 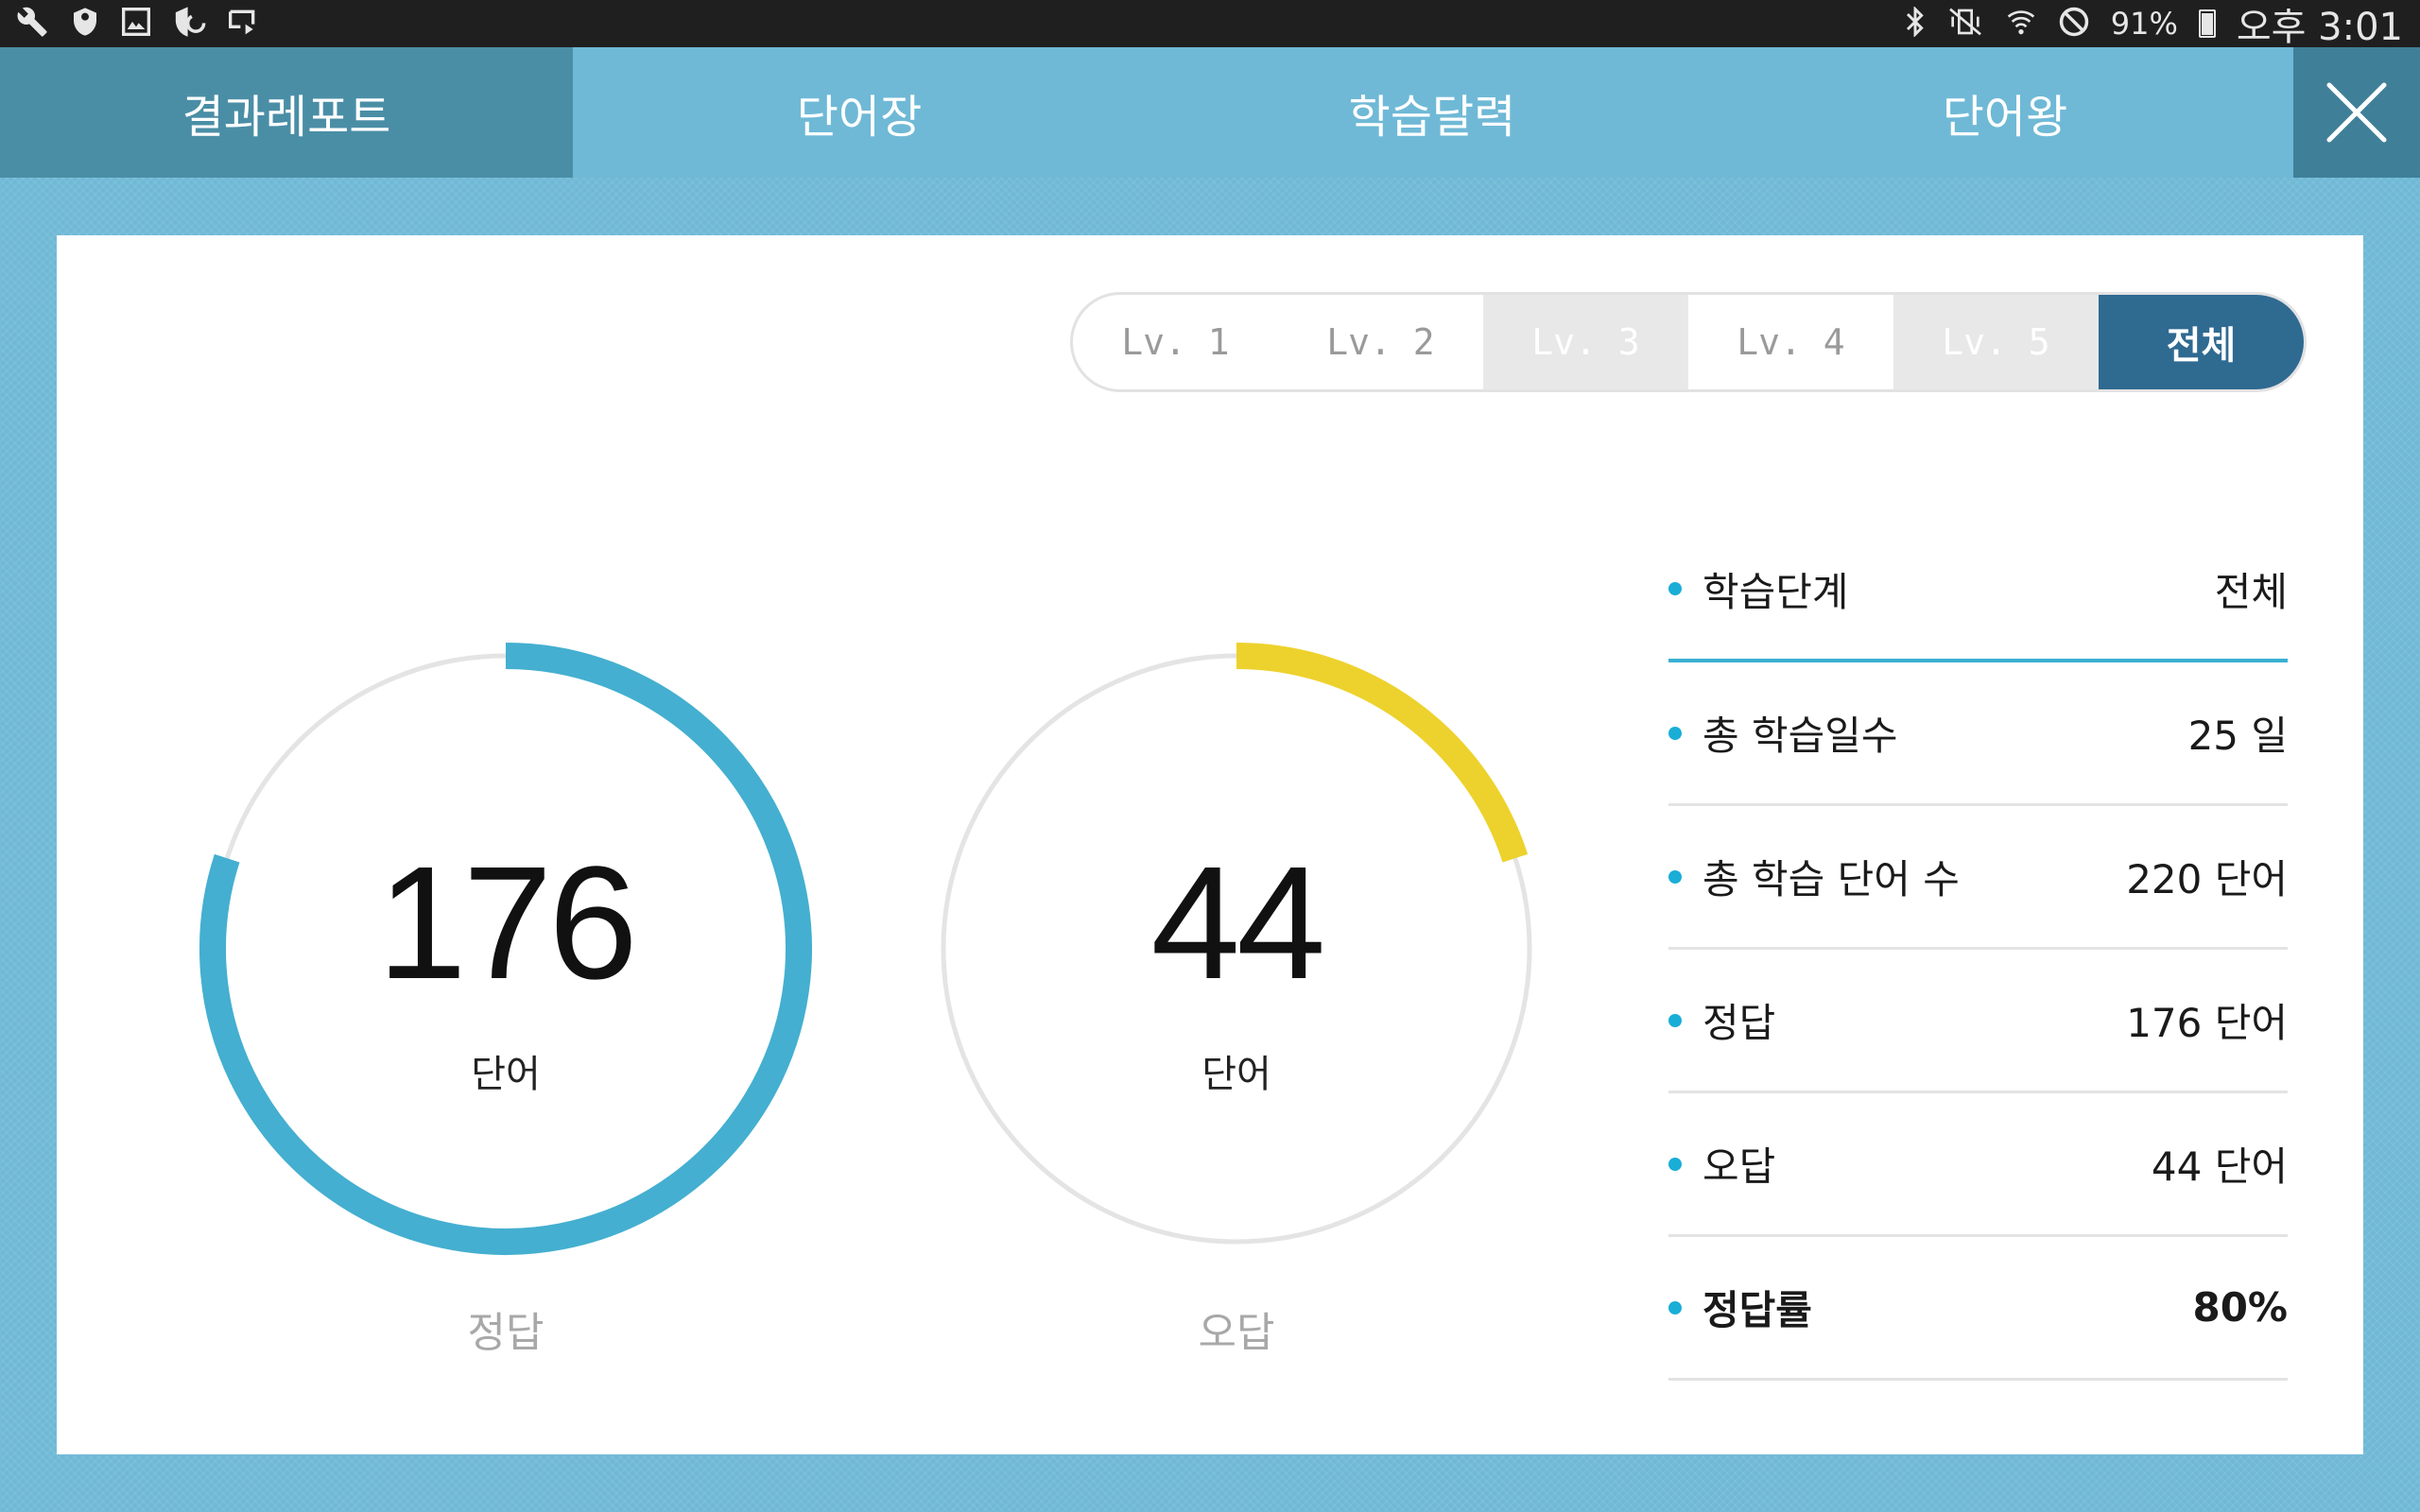 What do you see at coordinates (1739, 1166) in the screenshot?
I see `stat-label: 오답` at bounding box center [1739, 1166].